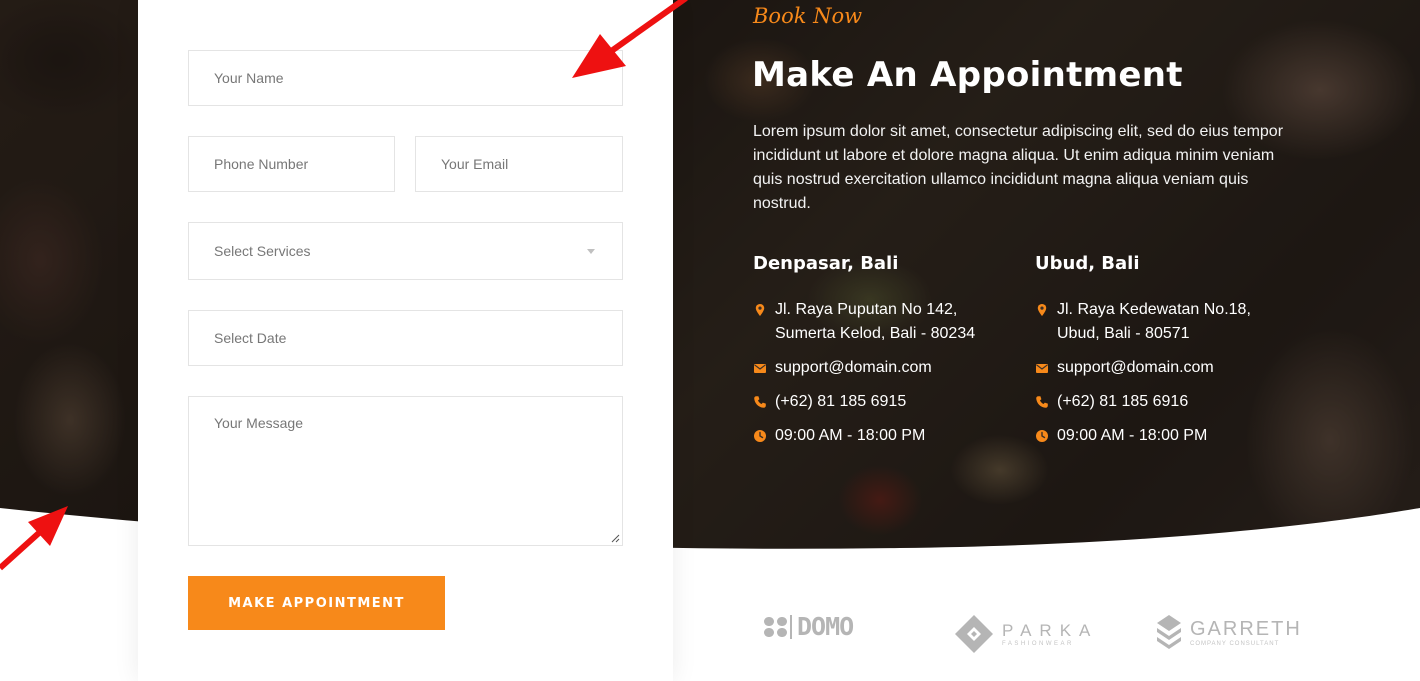 This screenshot has width=1420, height=681. Describe the element at coordinates (1235, 644) in the screenshot. I see `garreth-tagline: COMPANY CONSULTANT` at that location.